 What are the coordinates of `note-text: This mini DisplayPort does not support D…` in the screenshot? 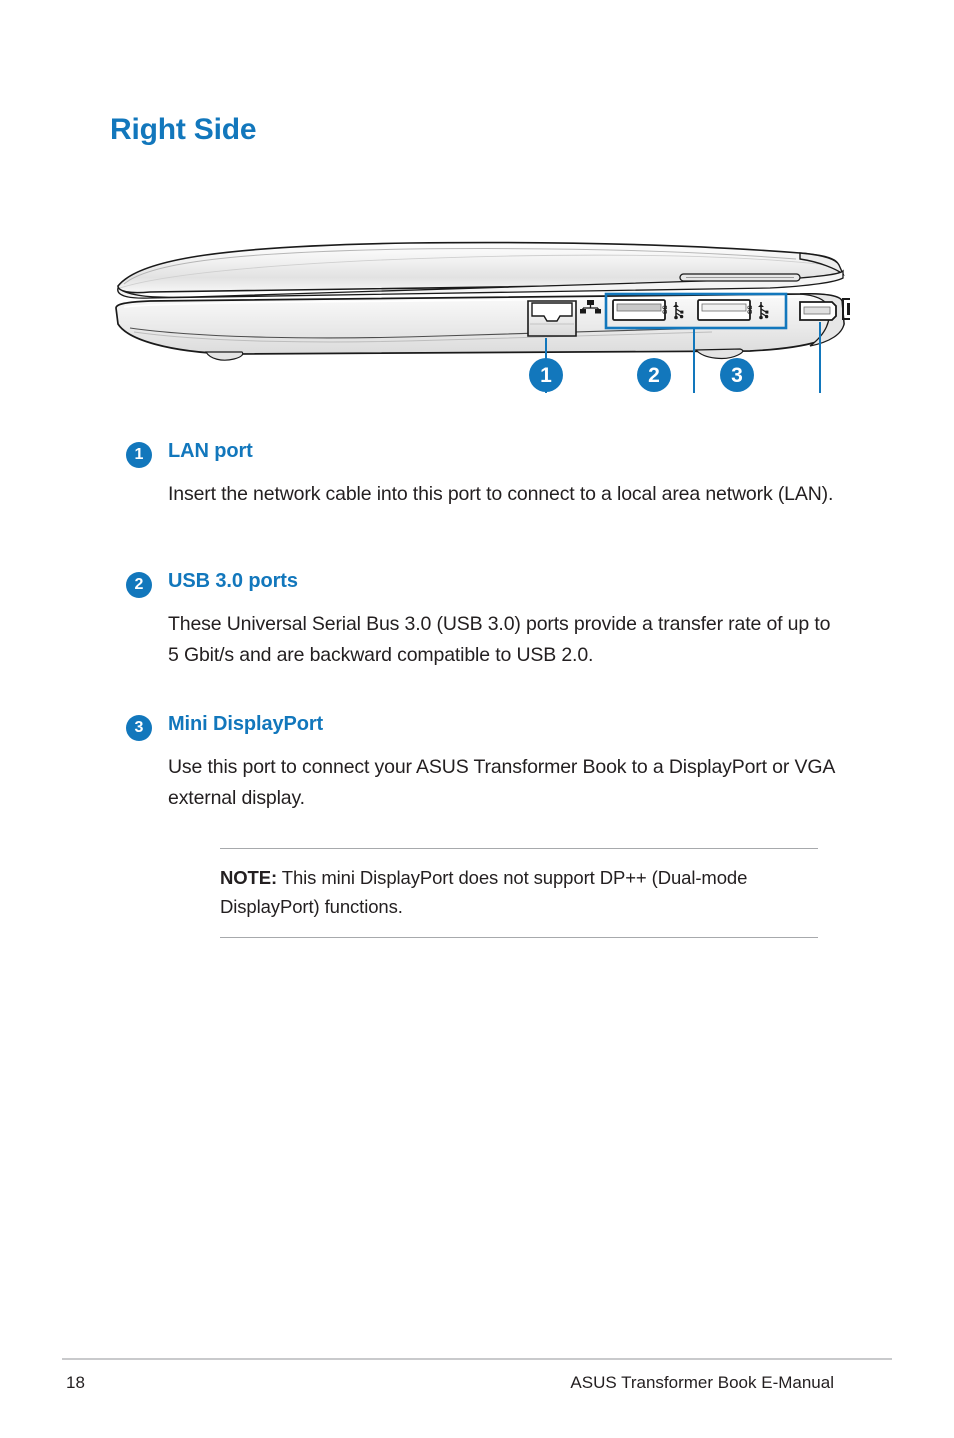 It's located at (484, 892).